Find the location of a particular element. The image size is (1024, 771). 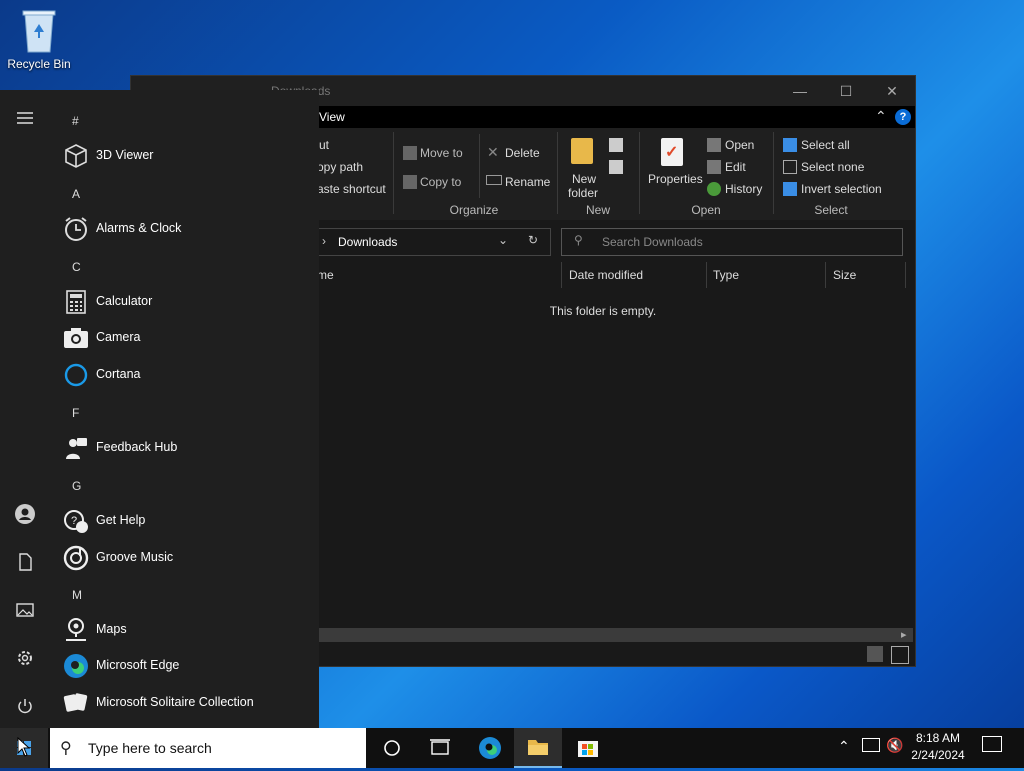

settings-gear-icon is located at coordinates (25, 658).